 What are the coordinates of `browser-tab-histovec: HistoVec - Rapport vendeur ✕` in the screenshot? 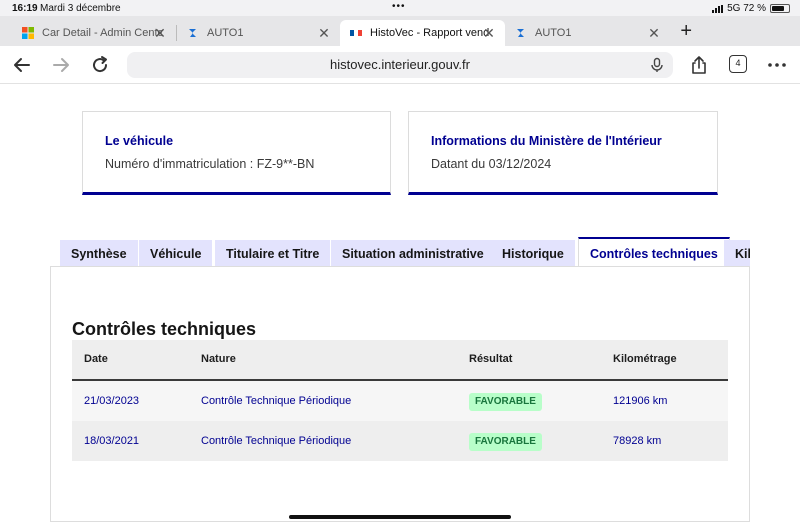 It's located at (422, 33).